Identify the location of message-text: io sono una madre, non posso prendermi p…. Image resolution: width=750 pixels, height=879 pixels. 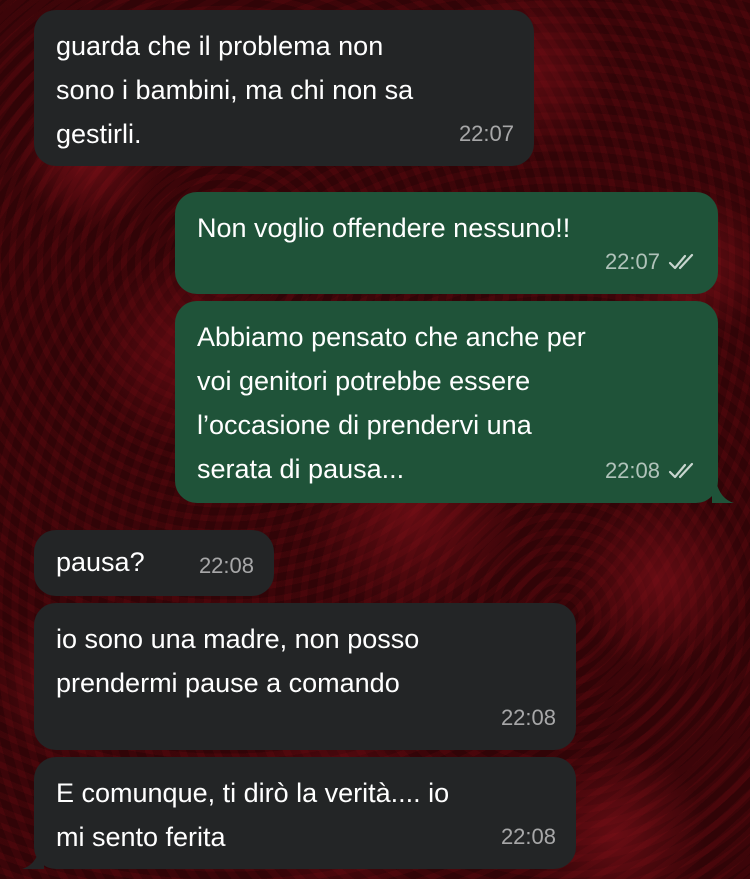
(238, 661).